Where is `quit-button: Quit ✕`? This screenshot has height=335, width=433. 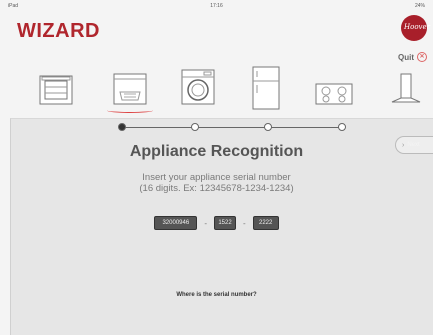
quit-button: Quit ✕ is located at coordinates (412, 57).